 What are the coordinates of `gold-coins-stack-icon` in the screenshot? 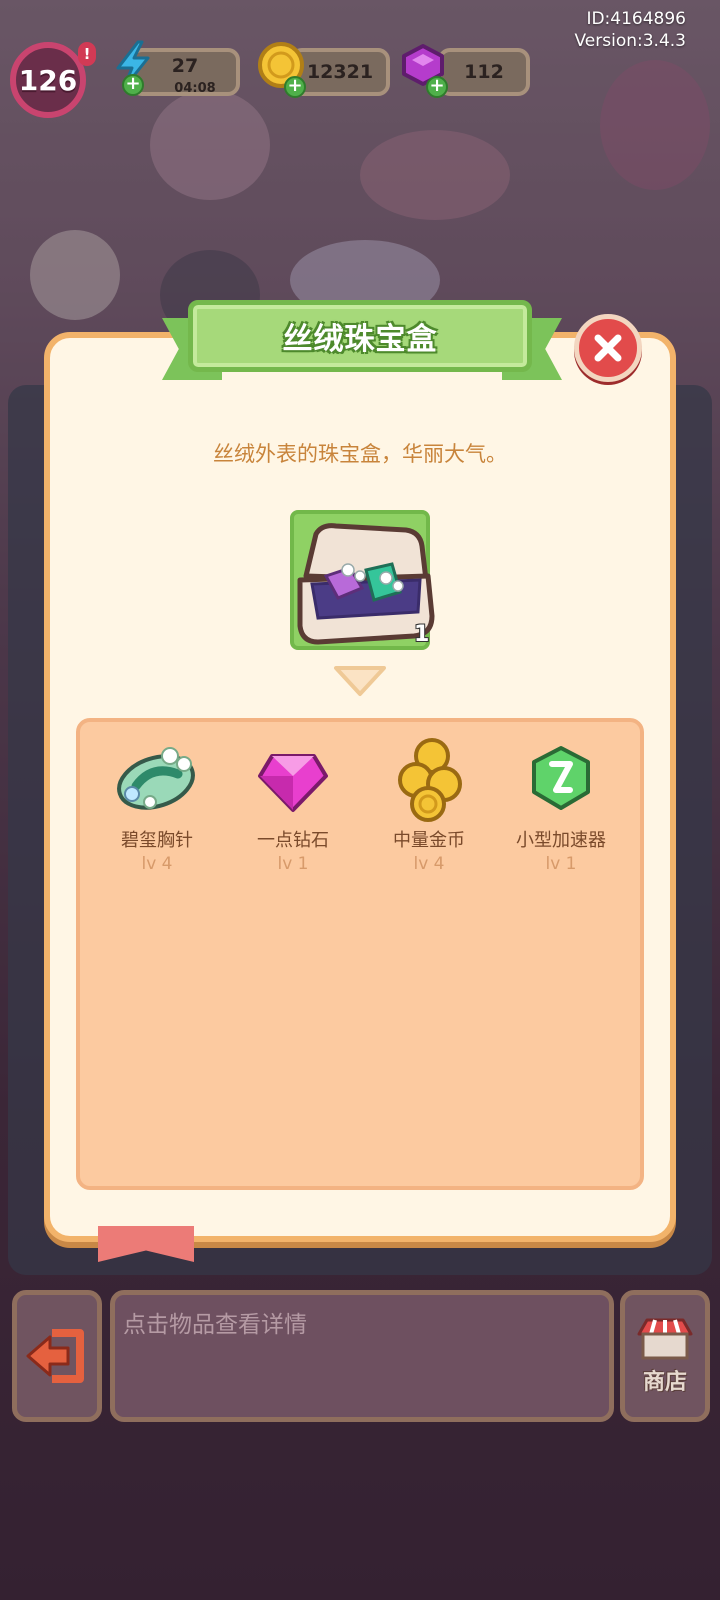 It's located at (430, 780).